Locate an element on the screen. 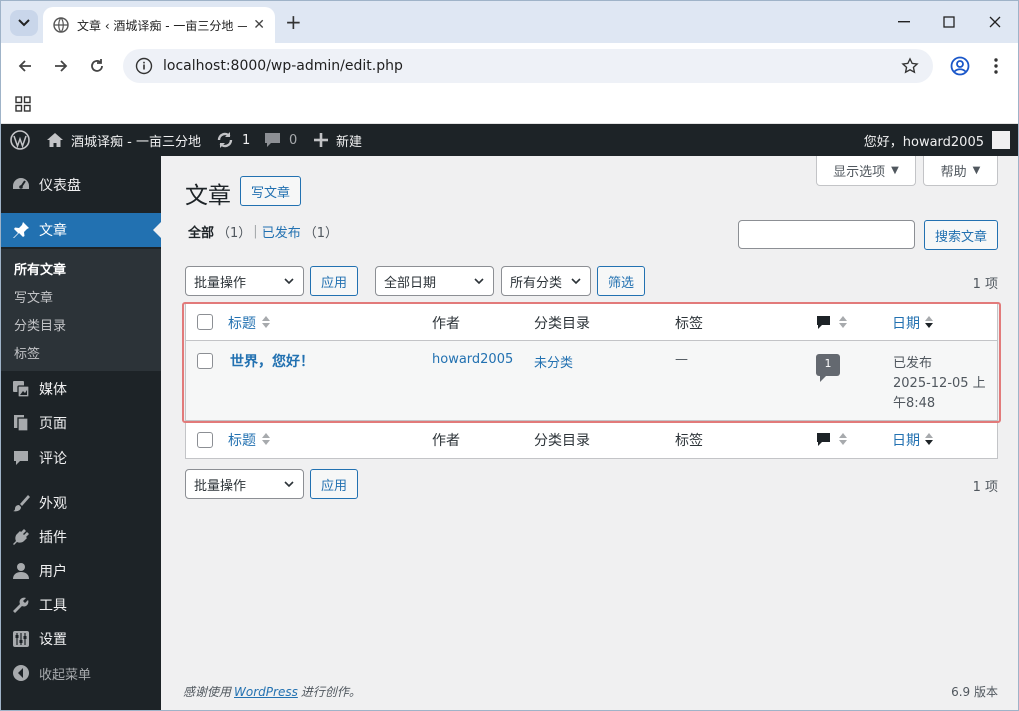 The width and height of the screenshot is (1019, 711). filter-all-count: （1） is located at coordinates (234, 233).